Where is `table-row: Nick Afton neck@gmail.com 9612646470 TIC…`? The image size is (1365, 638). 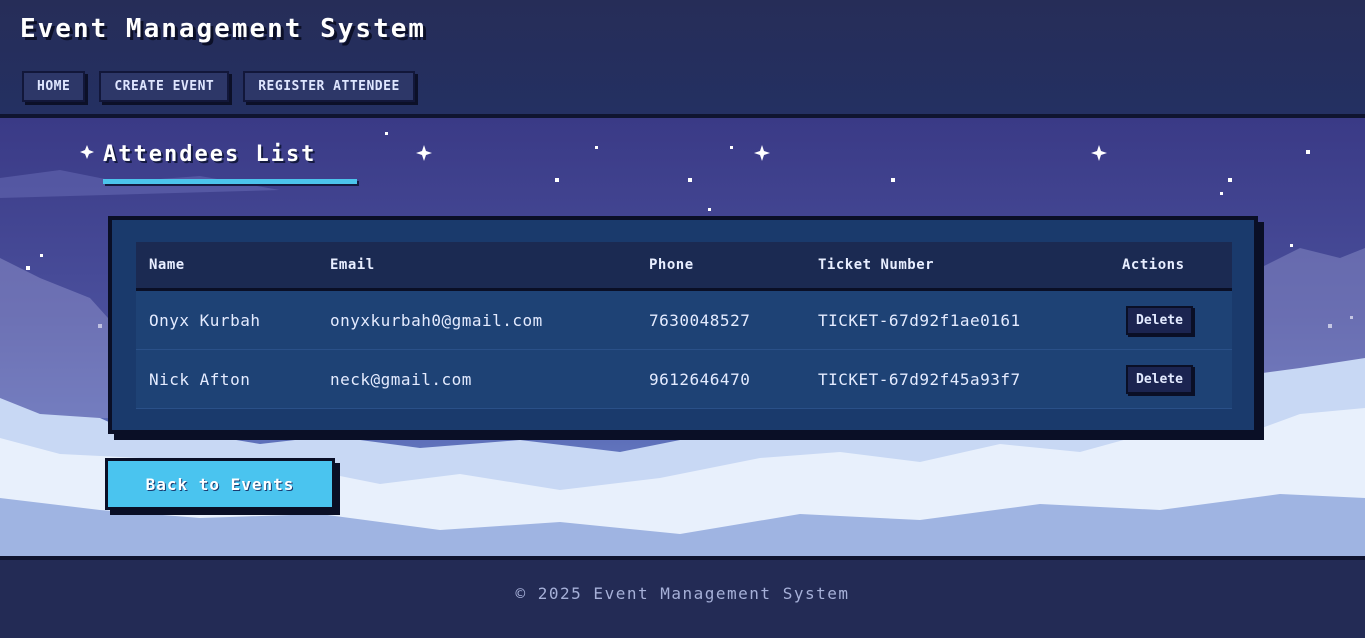
table-row: Nick Afton neck@gmail.com 9612646470 TIC… is located at coordinates (684, 379).